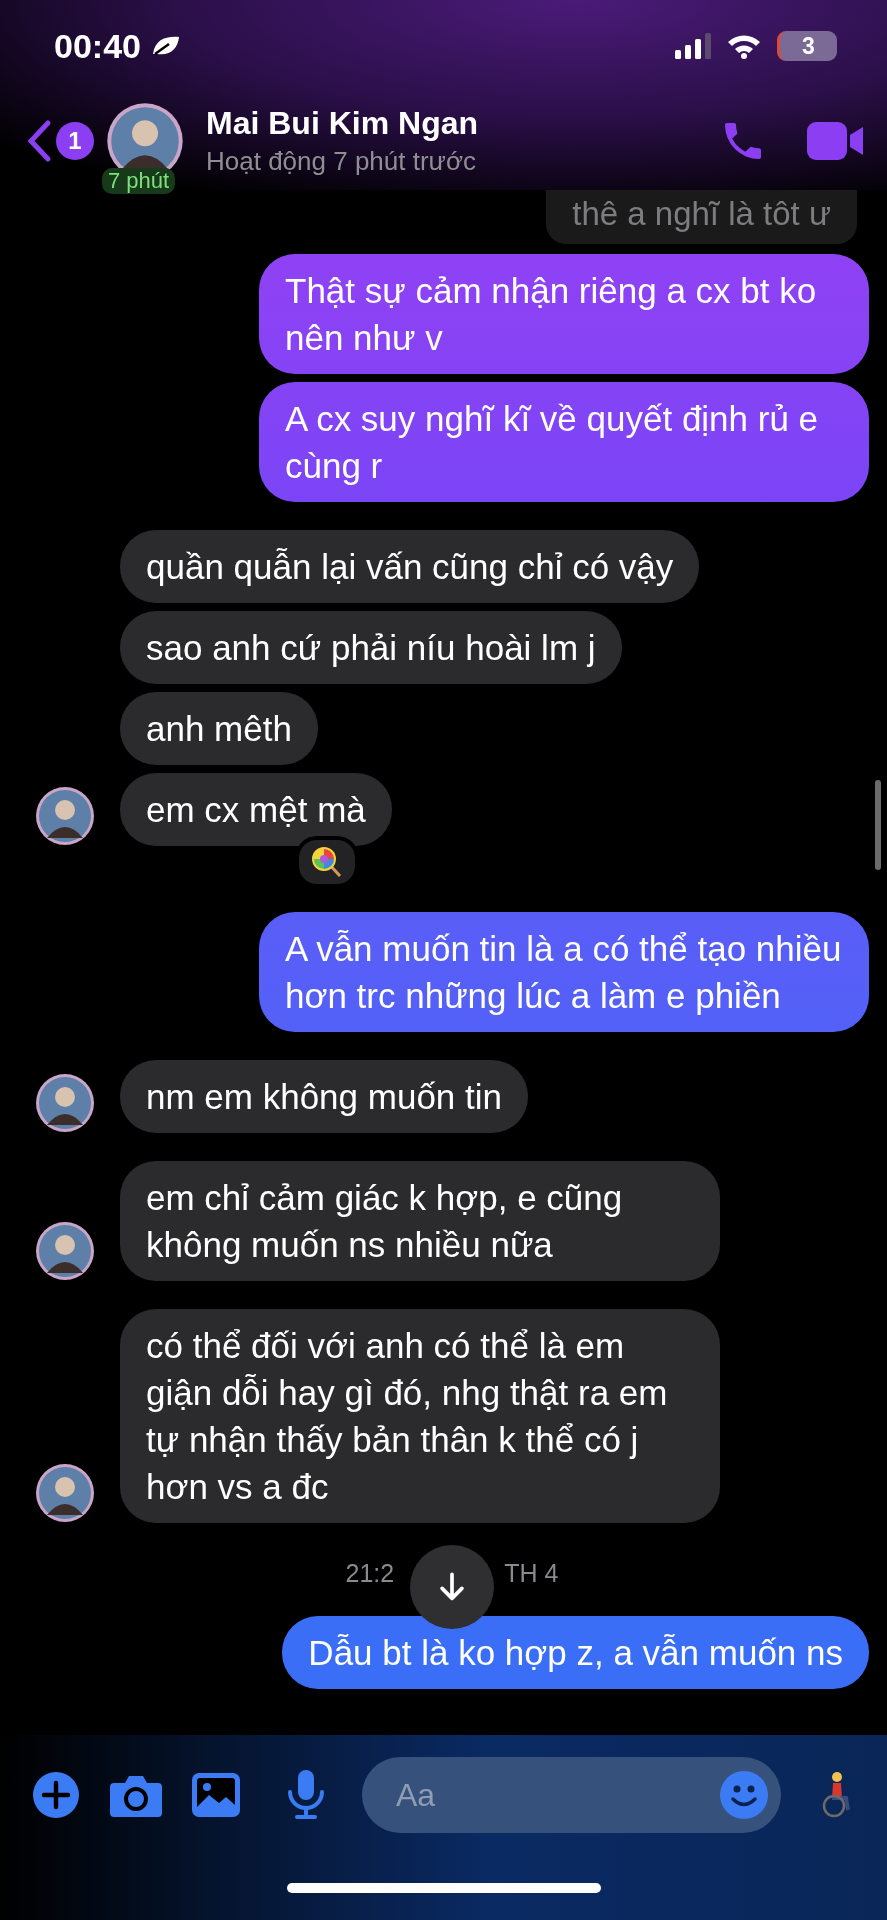 Image resolution: width=887 pixels, height=1920 pixels. What do you see at coordinates (564, 314) in the screenshot?
I see `message-bubble: Thật sự cảm nhận riêng a cx bt ko nên như v` at bounding box center [564, 314].